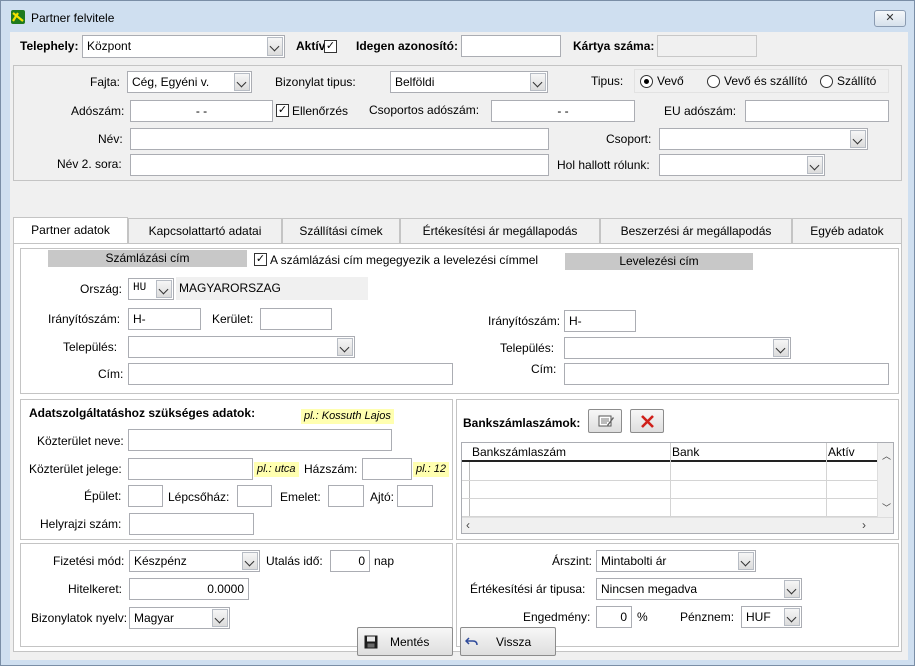 Image resolution: width=915 pixels, height=666 pixels. Describe the element at coordinates (201, 111) in the screenshot. I see `adoszam-input: - -` at that location.